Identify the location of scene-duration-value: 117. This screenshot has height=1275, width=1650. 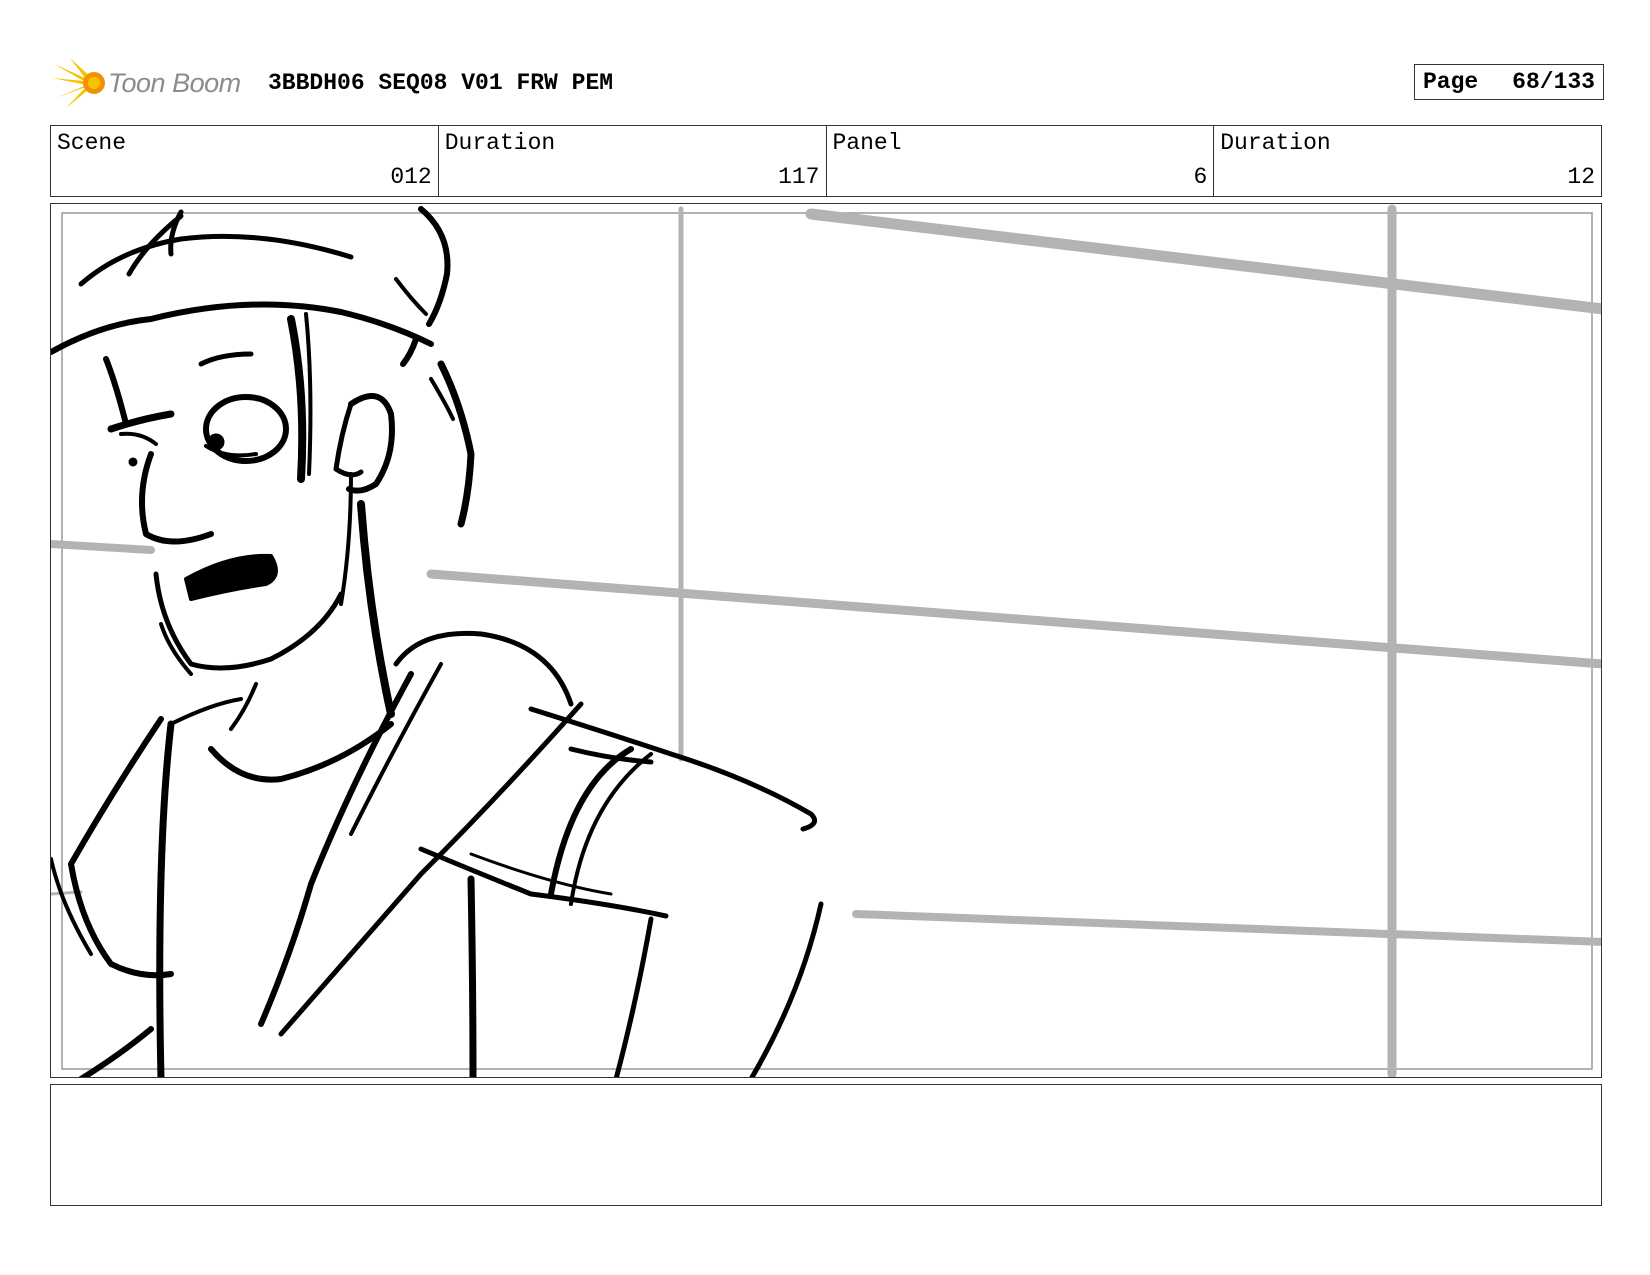
(799, 177).